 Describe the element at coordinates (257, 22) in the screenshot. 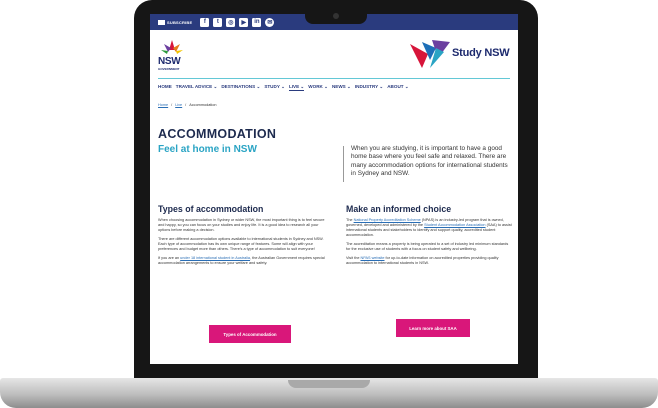

I see `linkedin-icon: in` at that location.